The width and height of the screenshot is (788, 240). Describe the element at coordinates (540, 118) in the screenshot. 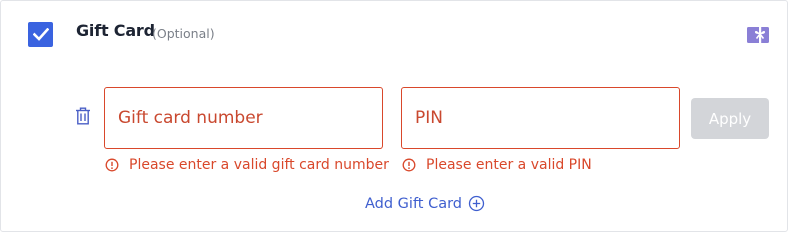

I see `gift-card-pin-input` at that location.